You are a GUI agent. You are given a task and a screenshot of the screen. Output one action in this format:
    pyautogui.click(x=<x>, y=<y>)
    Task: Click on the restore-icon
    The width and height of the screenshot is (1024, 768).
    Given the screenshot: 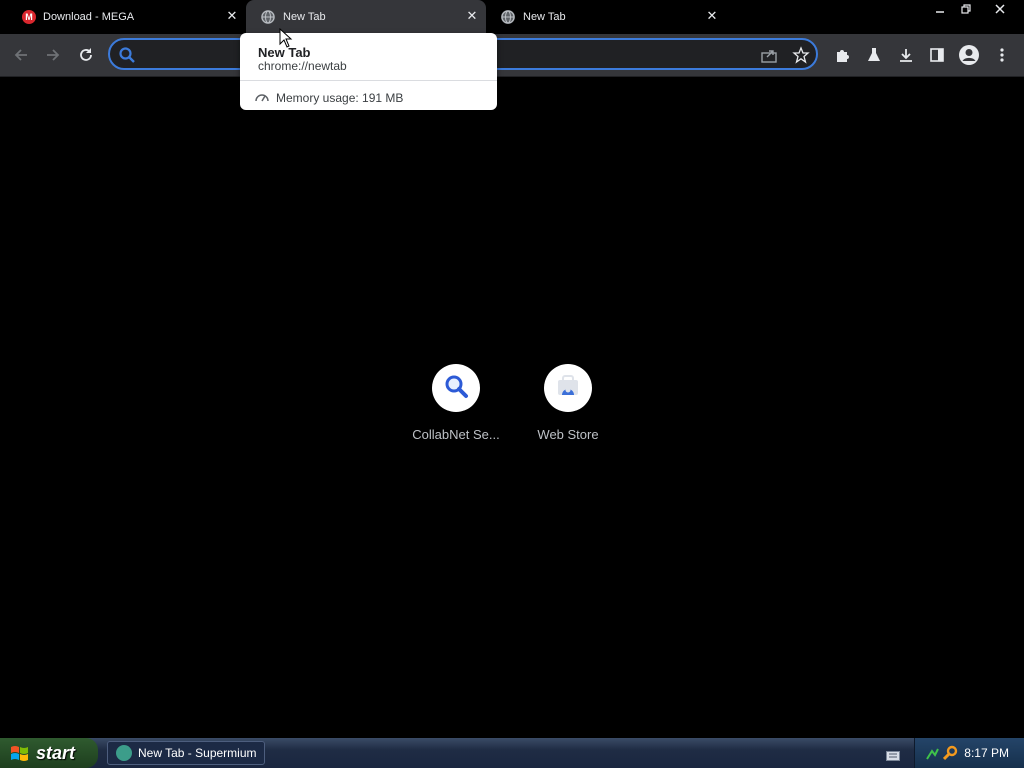 What is the action you would take?
    pyautogui.click(x=966, y=9)
    